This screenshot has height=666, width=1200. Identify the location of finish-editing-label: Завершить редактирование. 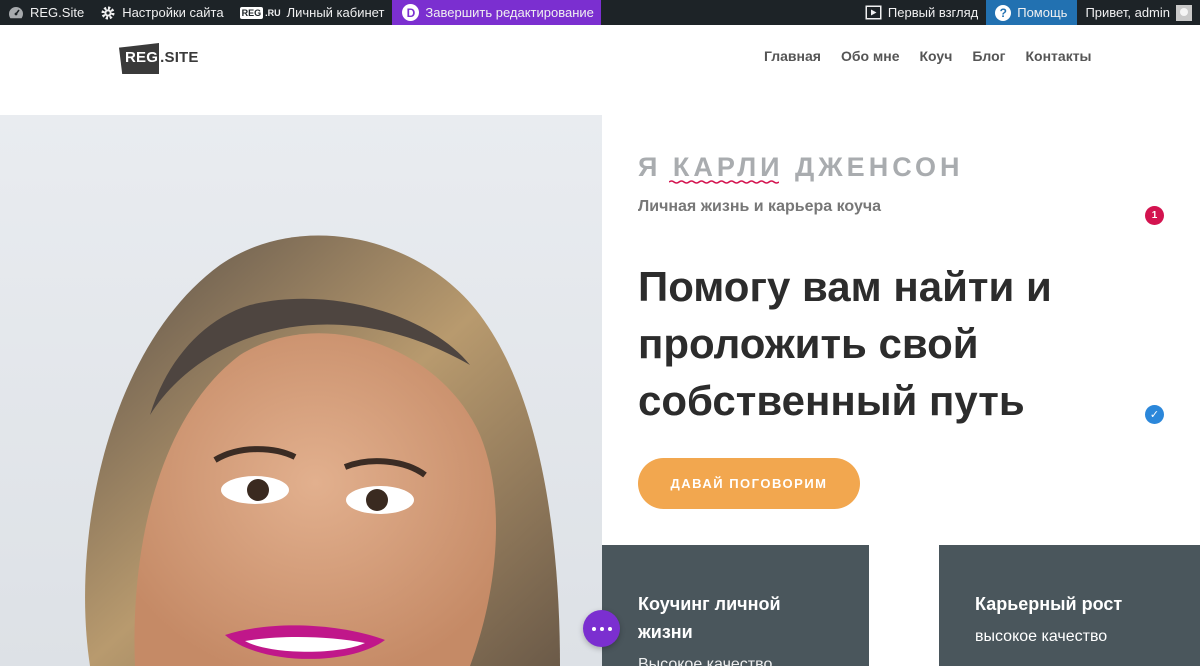
(509, 12).